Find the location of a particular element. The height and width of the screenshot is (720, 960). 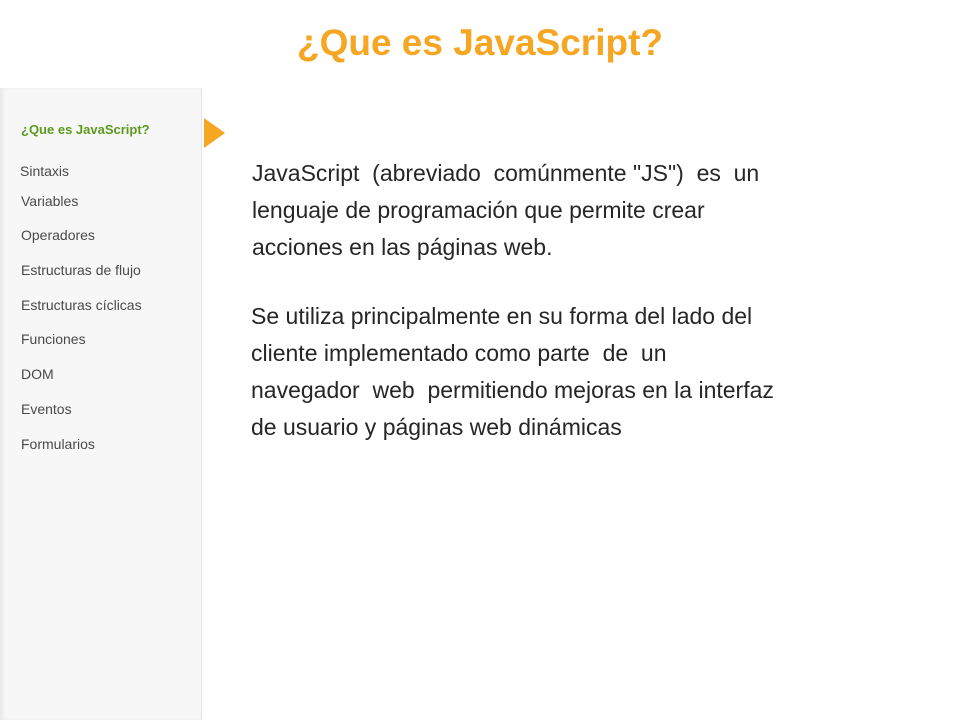

sidebar-item-funciones: Funciones is located at coordinates (53, 339).